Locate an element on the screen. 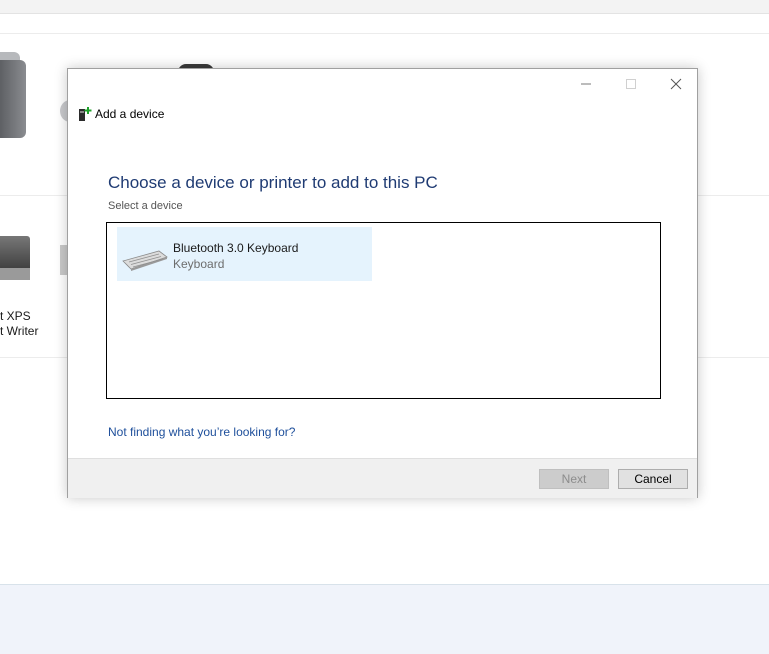  background-device-label: t Writer is located at coordinates (19, 331).